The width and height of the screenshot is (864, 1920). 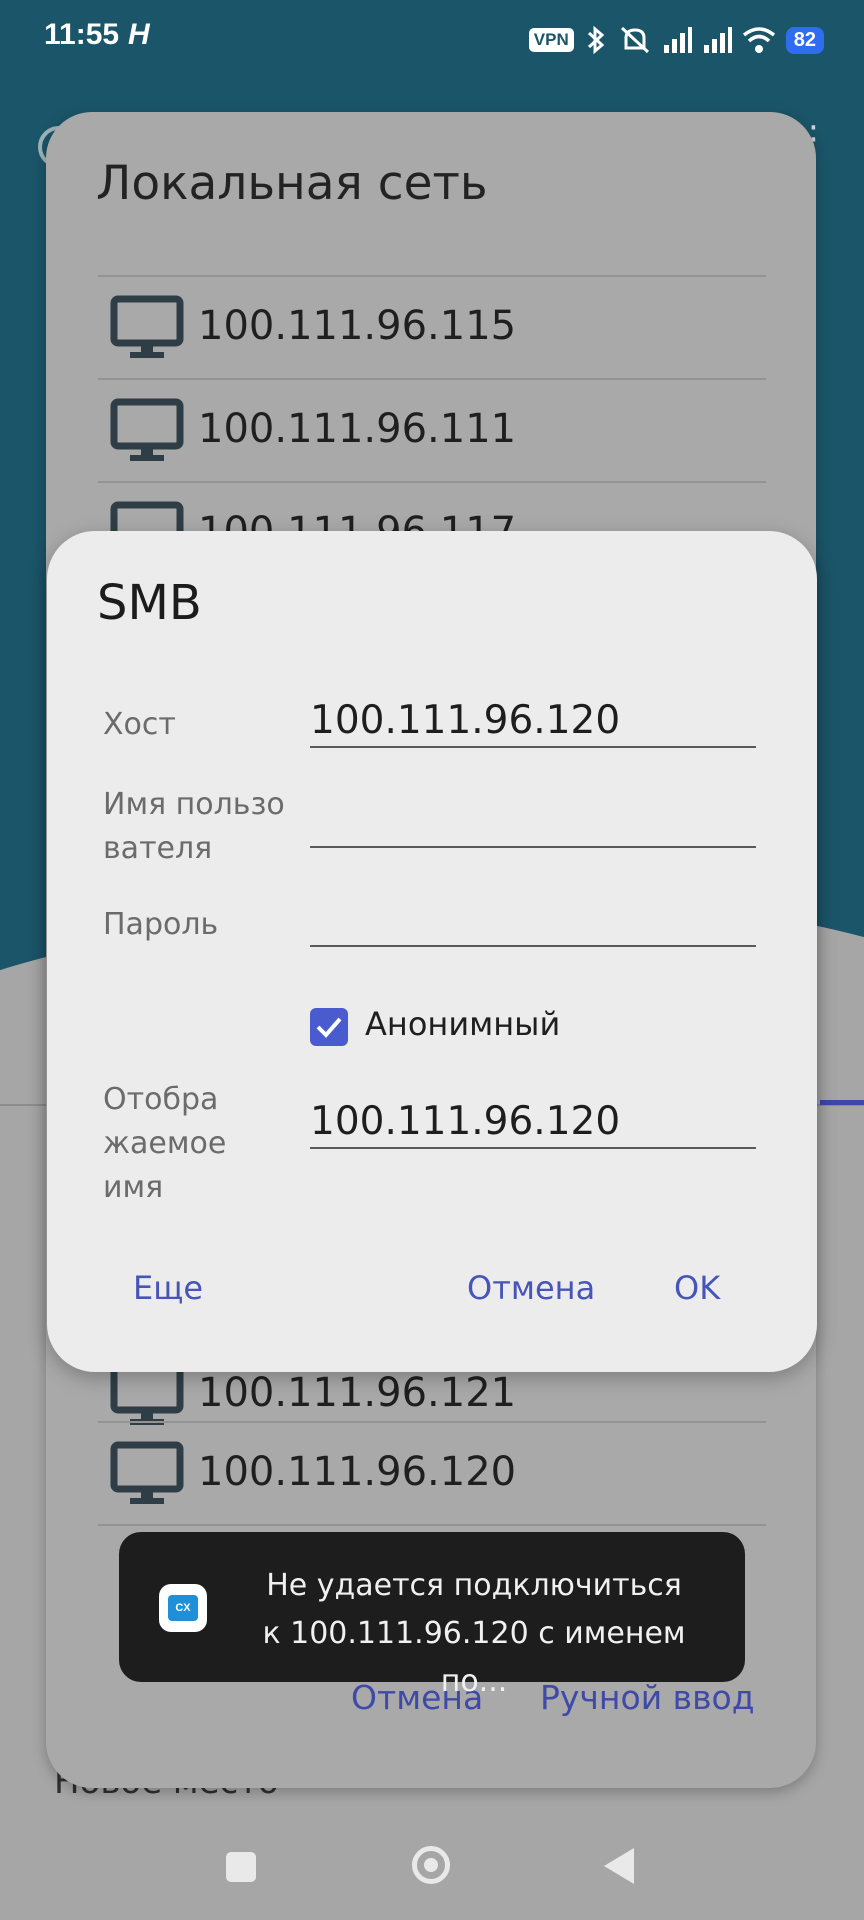 I want to click on status-icons: VPN 82, so click(x=676, y=40).